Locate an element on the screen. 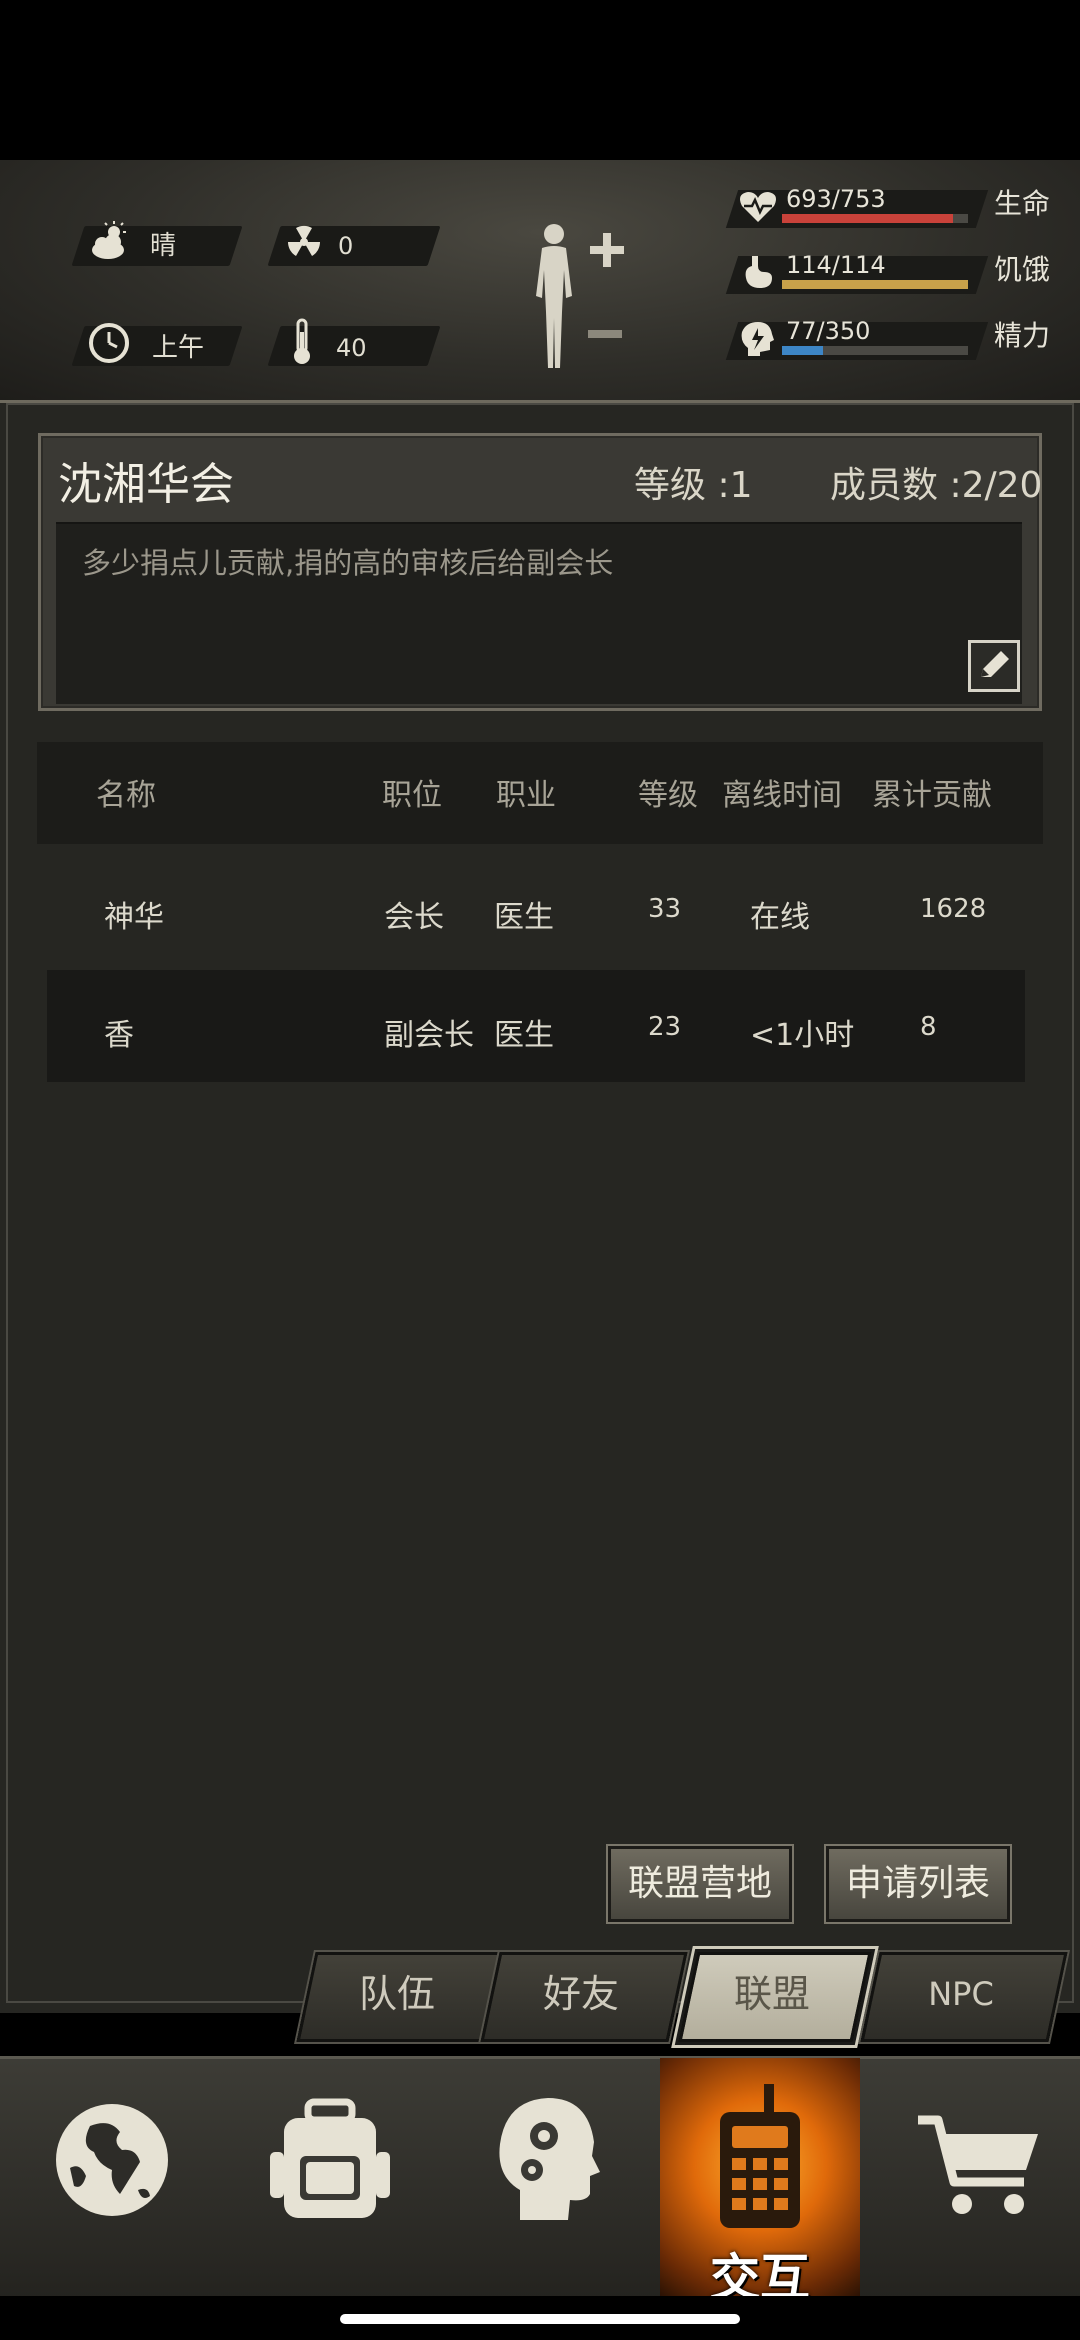  pencil-icon is located at coordinates (995, 664).